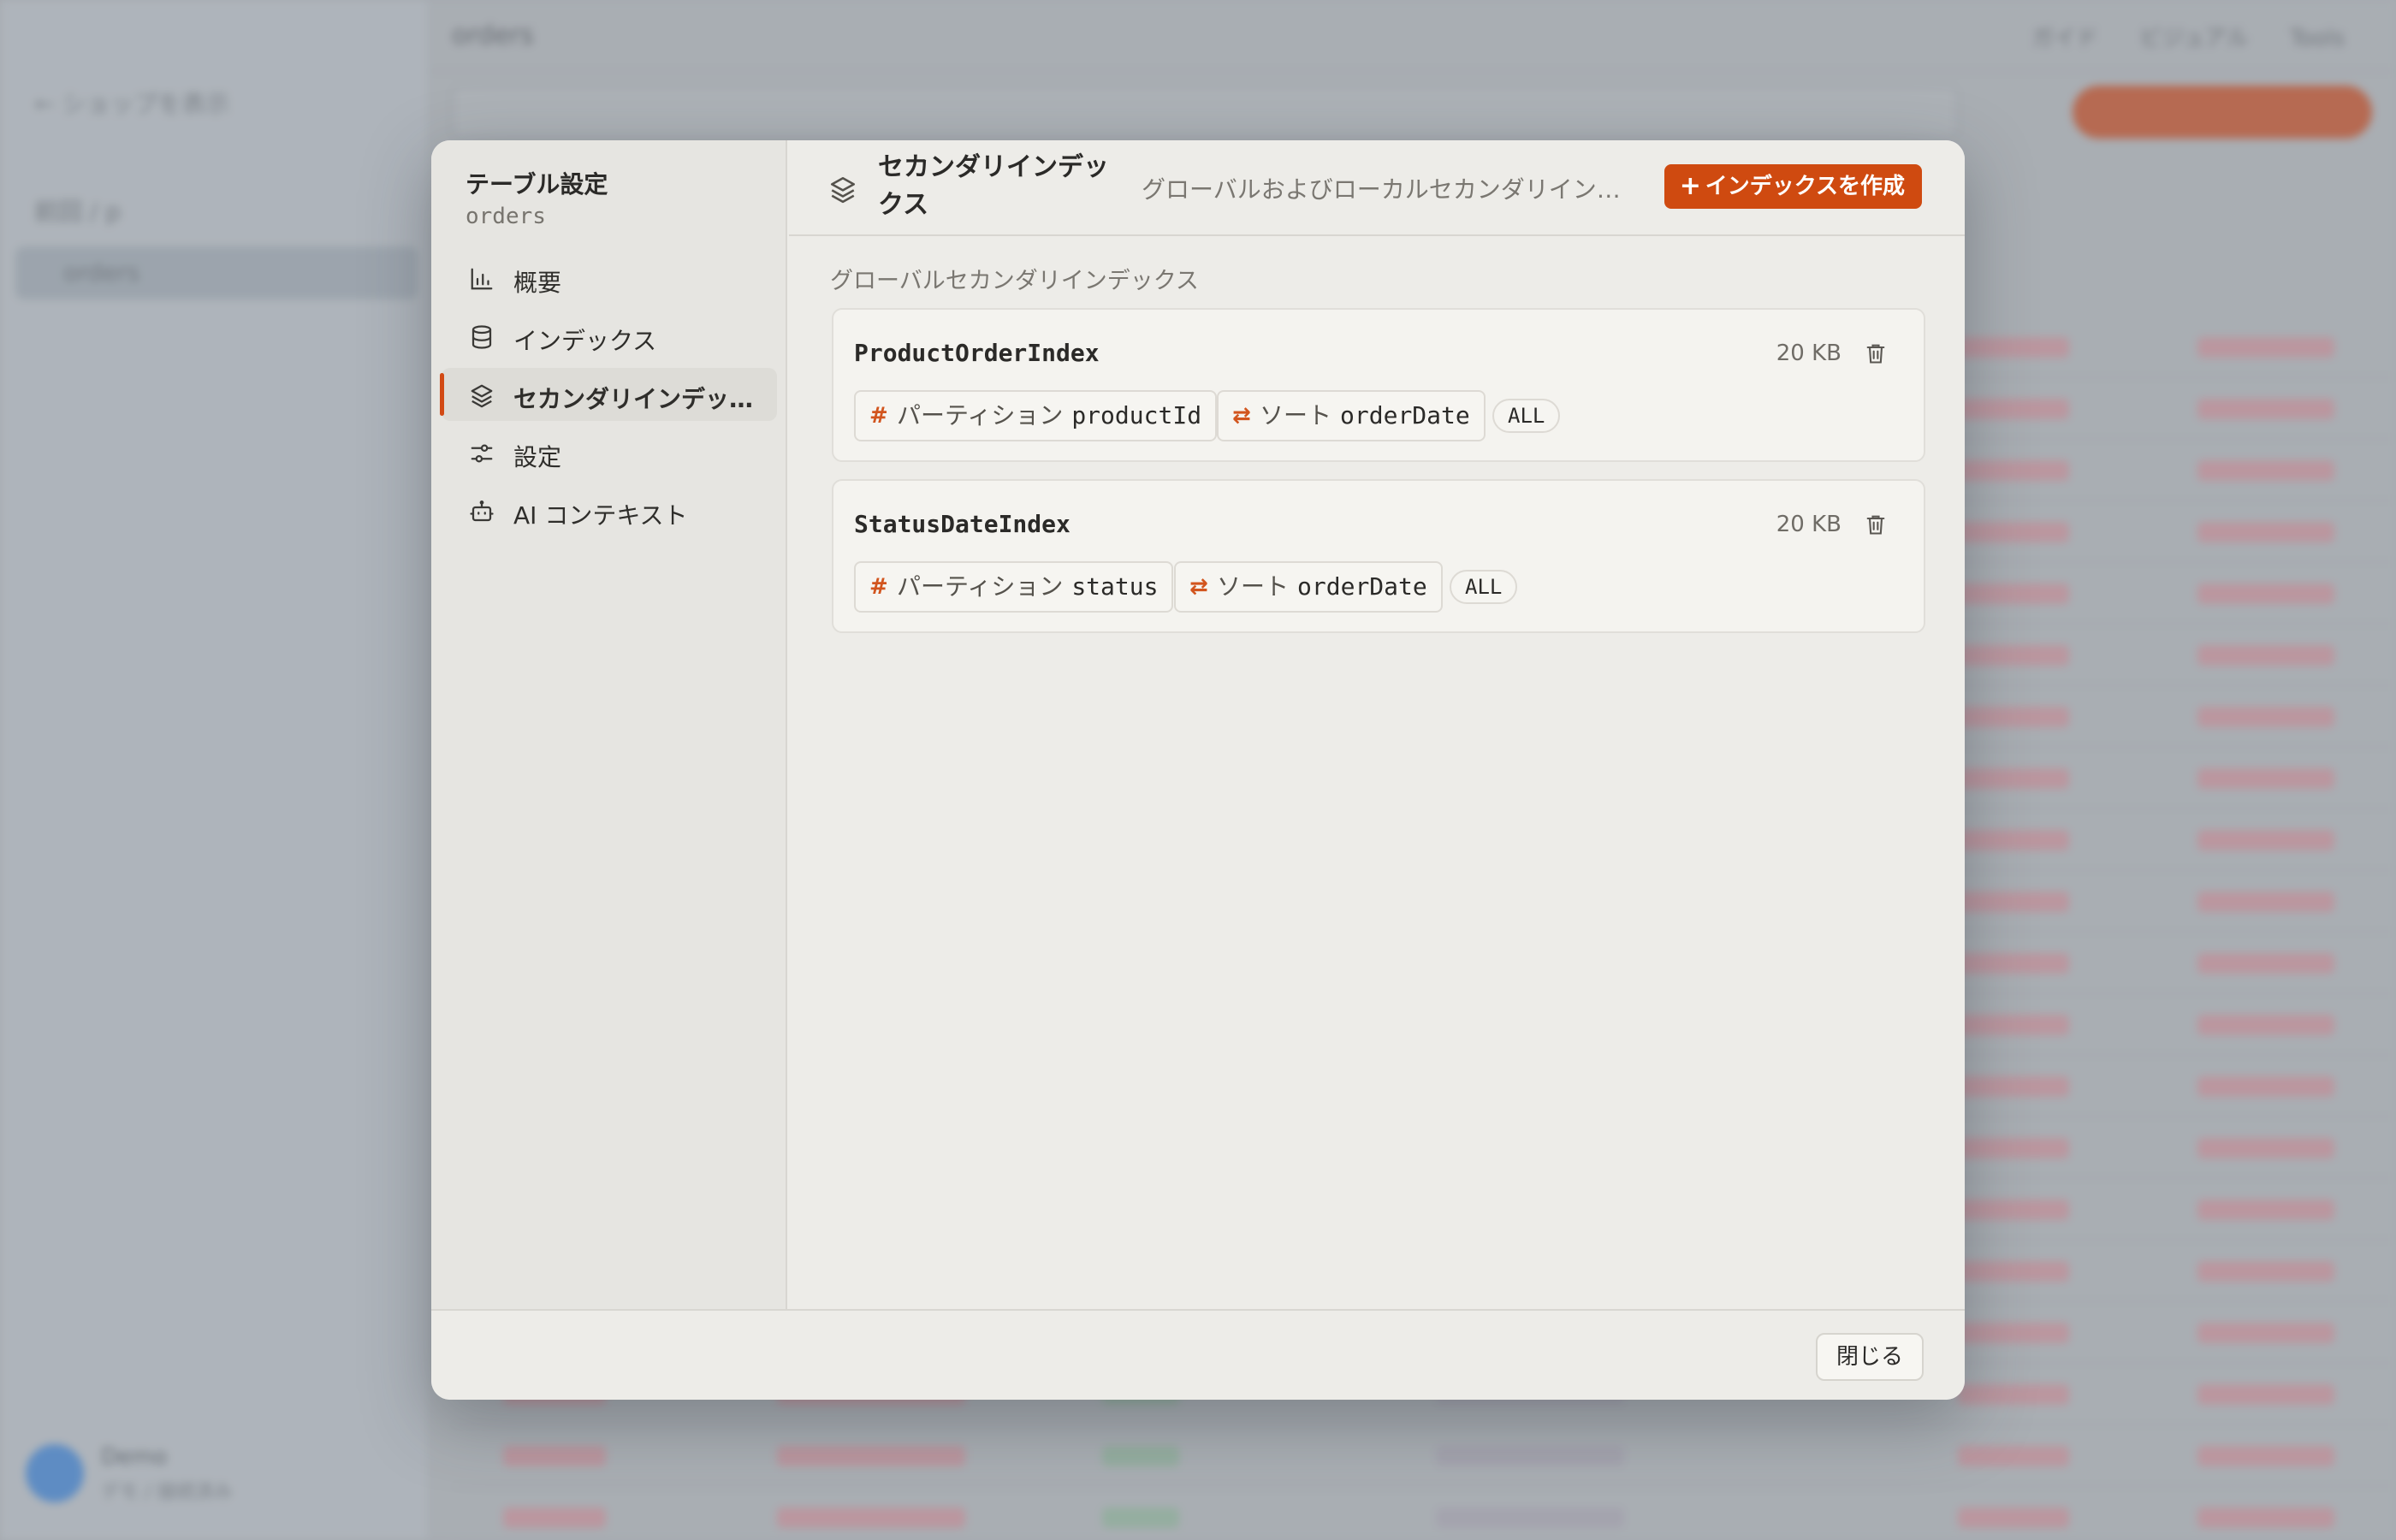  I want to click on partition-key-chip: # パーティション status, so click(1014, 587).